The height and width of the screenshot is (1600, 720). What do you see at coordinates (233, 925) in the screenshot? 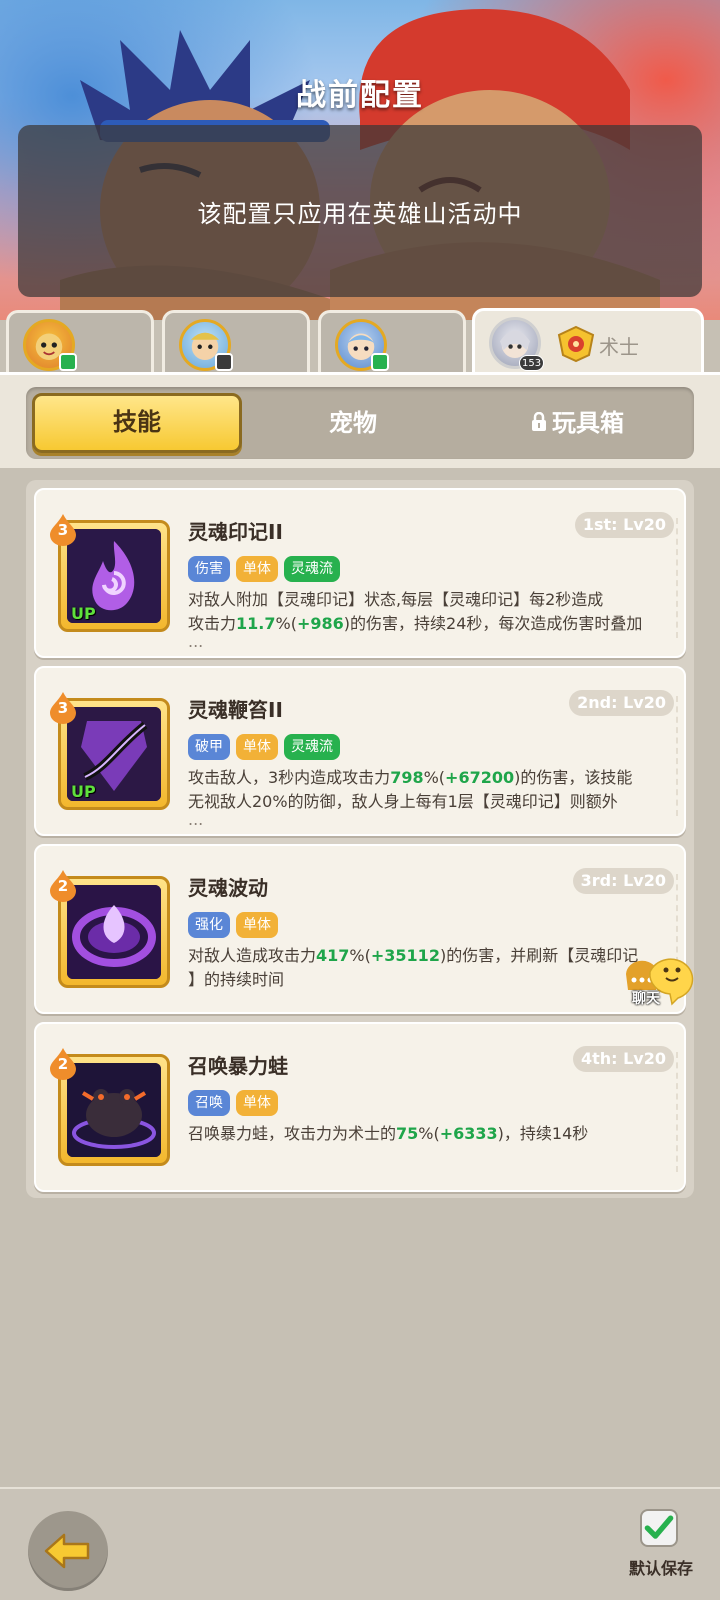
I see `skill-tags: 强化 单体` at bounding box center [233, 925].